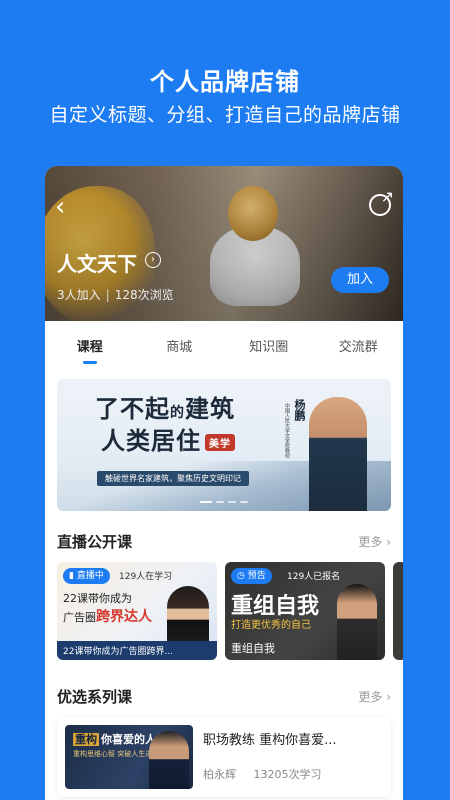  What do you see at coordinates (374, 696) in the screenshot?
I see `series-more-link: 更多 ›` at bounding box center [374, 696].